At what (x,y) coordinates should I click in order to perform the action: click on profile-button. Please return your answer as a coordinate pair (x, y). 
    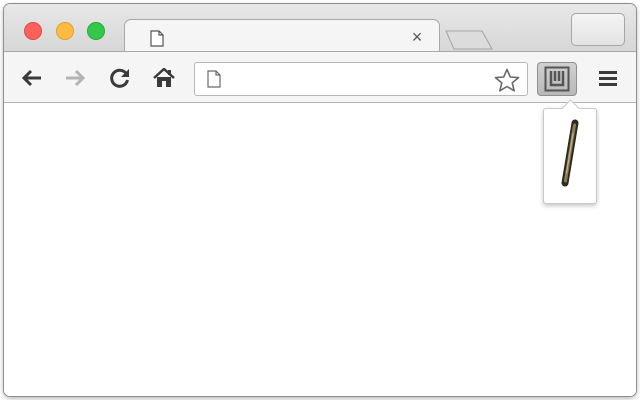
    Looking at the image, I should click on (598, 29).